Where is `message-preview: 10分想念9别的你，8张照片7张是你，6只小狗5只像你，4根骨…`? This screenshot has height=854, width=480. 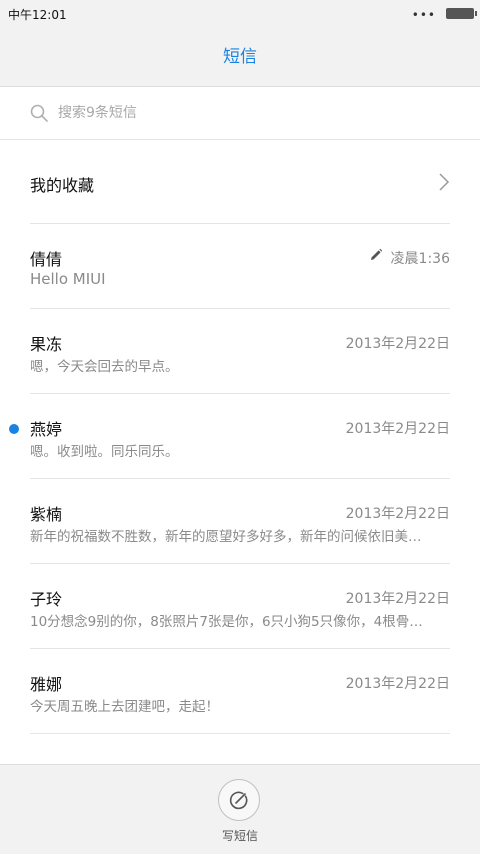 message-preview: 10分想念9别的你，8张照片7张是你，6只小狗5只像你，4根骨… is located at coordinates (226, 622).